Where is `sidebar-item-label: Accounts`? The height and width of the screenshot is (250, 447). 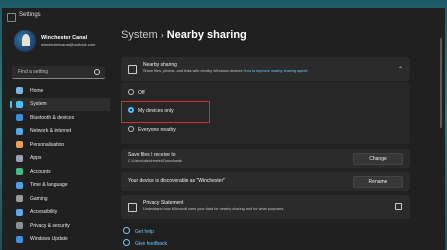
sidebar-item-label: Accounts is located at coordinates (40, 171).